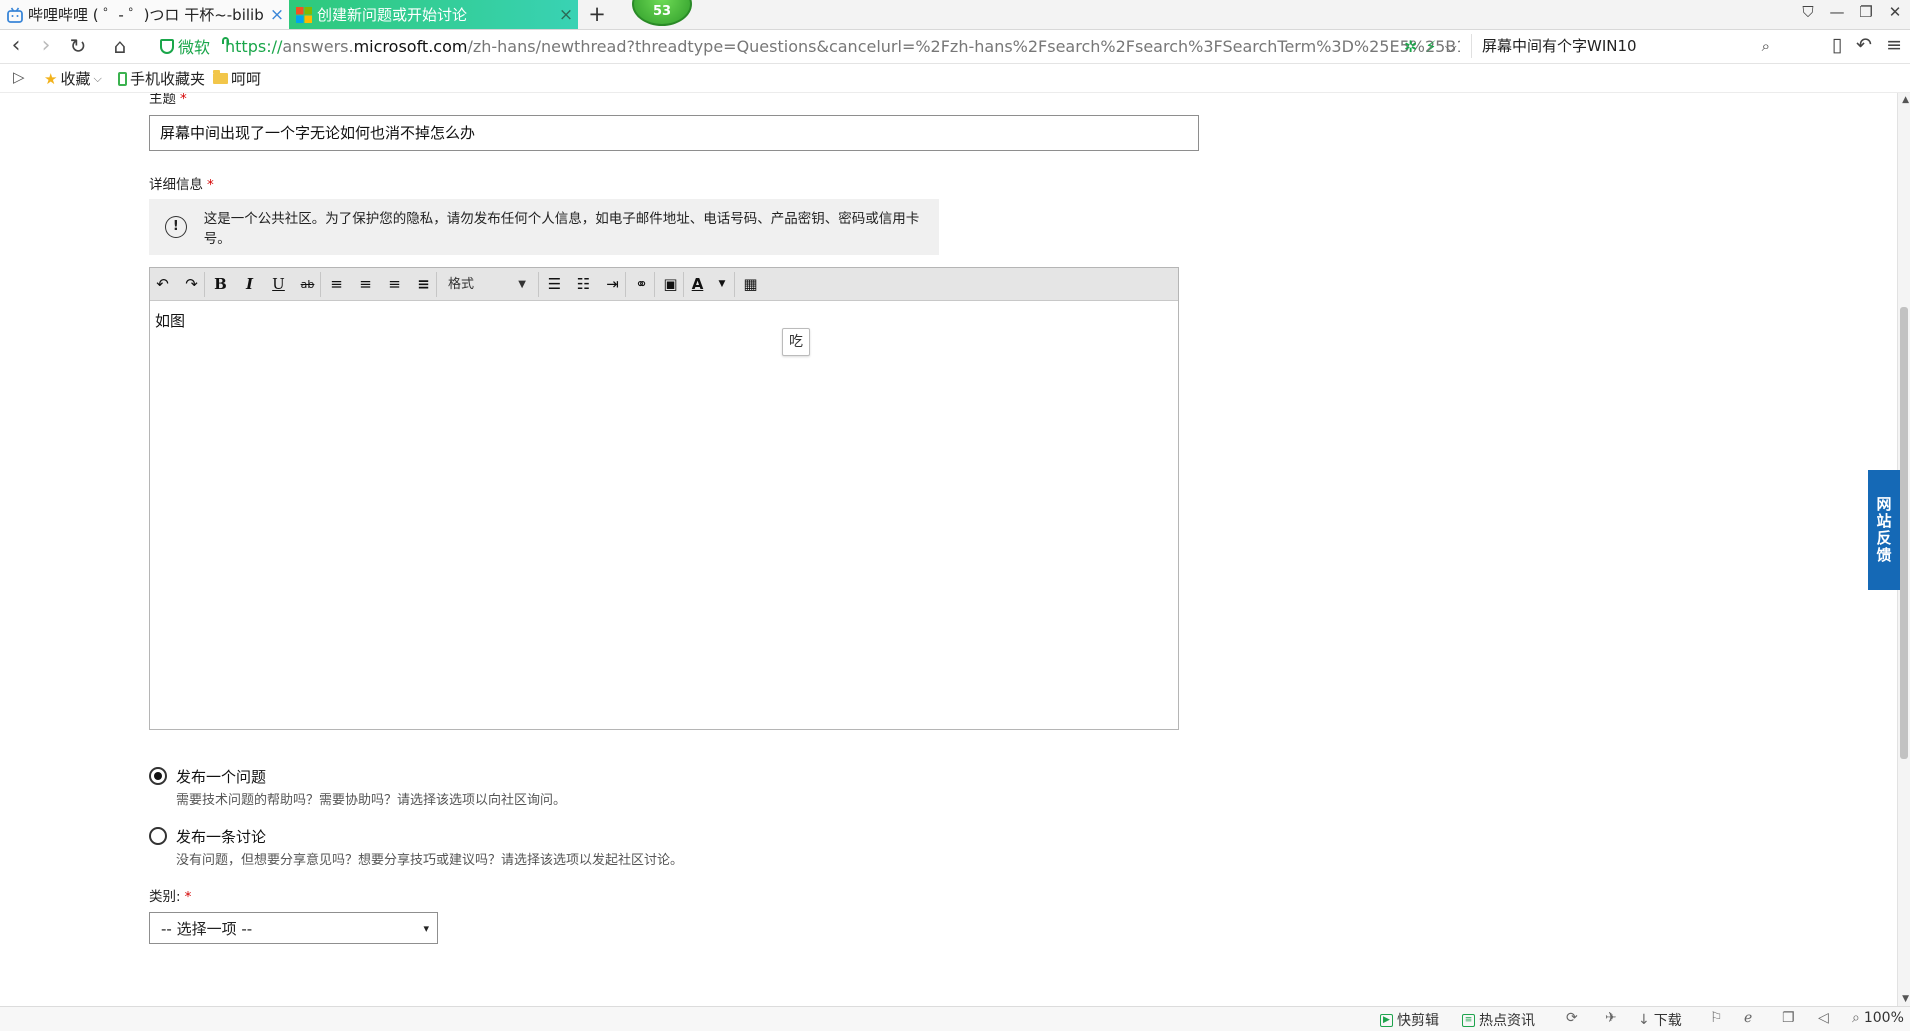 Image resolution: width=1910 pixels, height=1031 pixels. What do you see at coordinates (433, 14) in the screenshot?
I see `tab-create-question: 创建新问题或开始讨论 ×` at bounding box center [433, 14].